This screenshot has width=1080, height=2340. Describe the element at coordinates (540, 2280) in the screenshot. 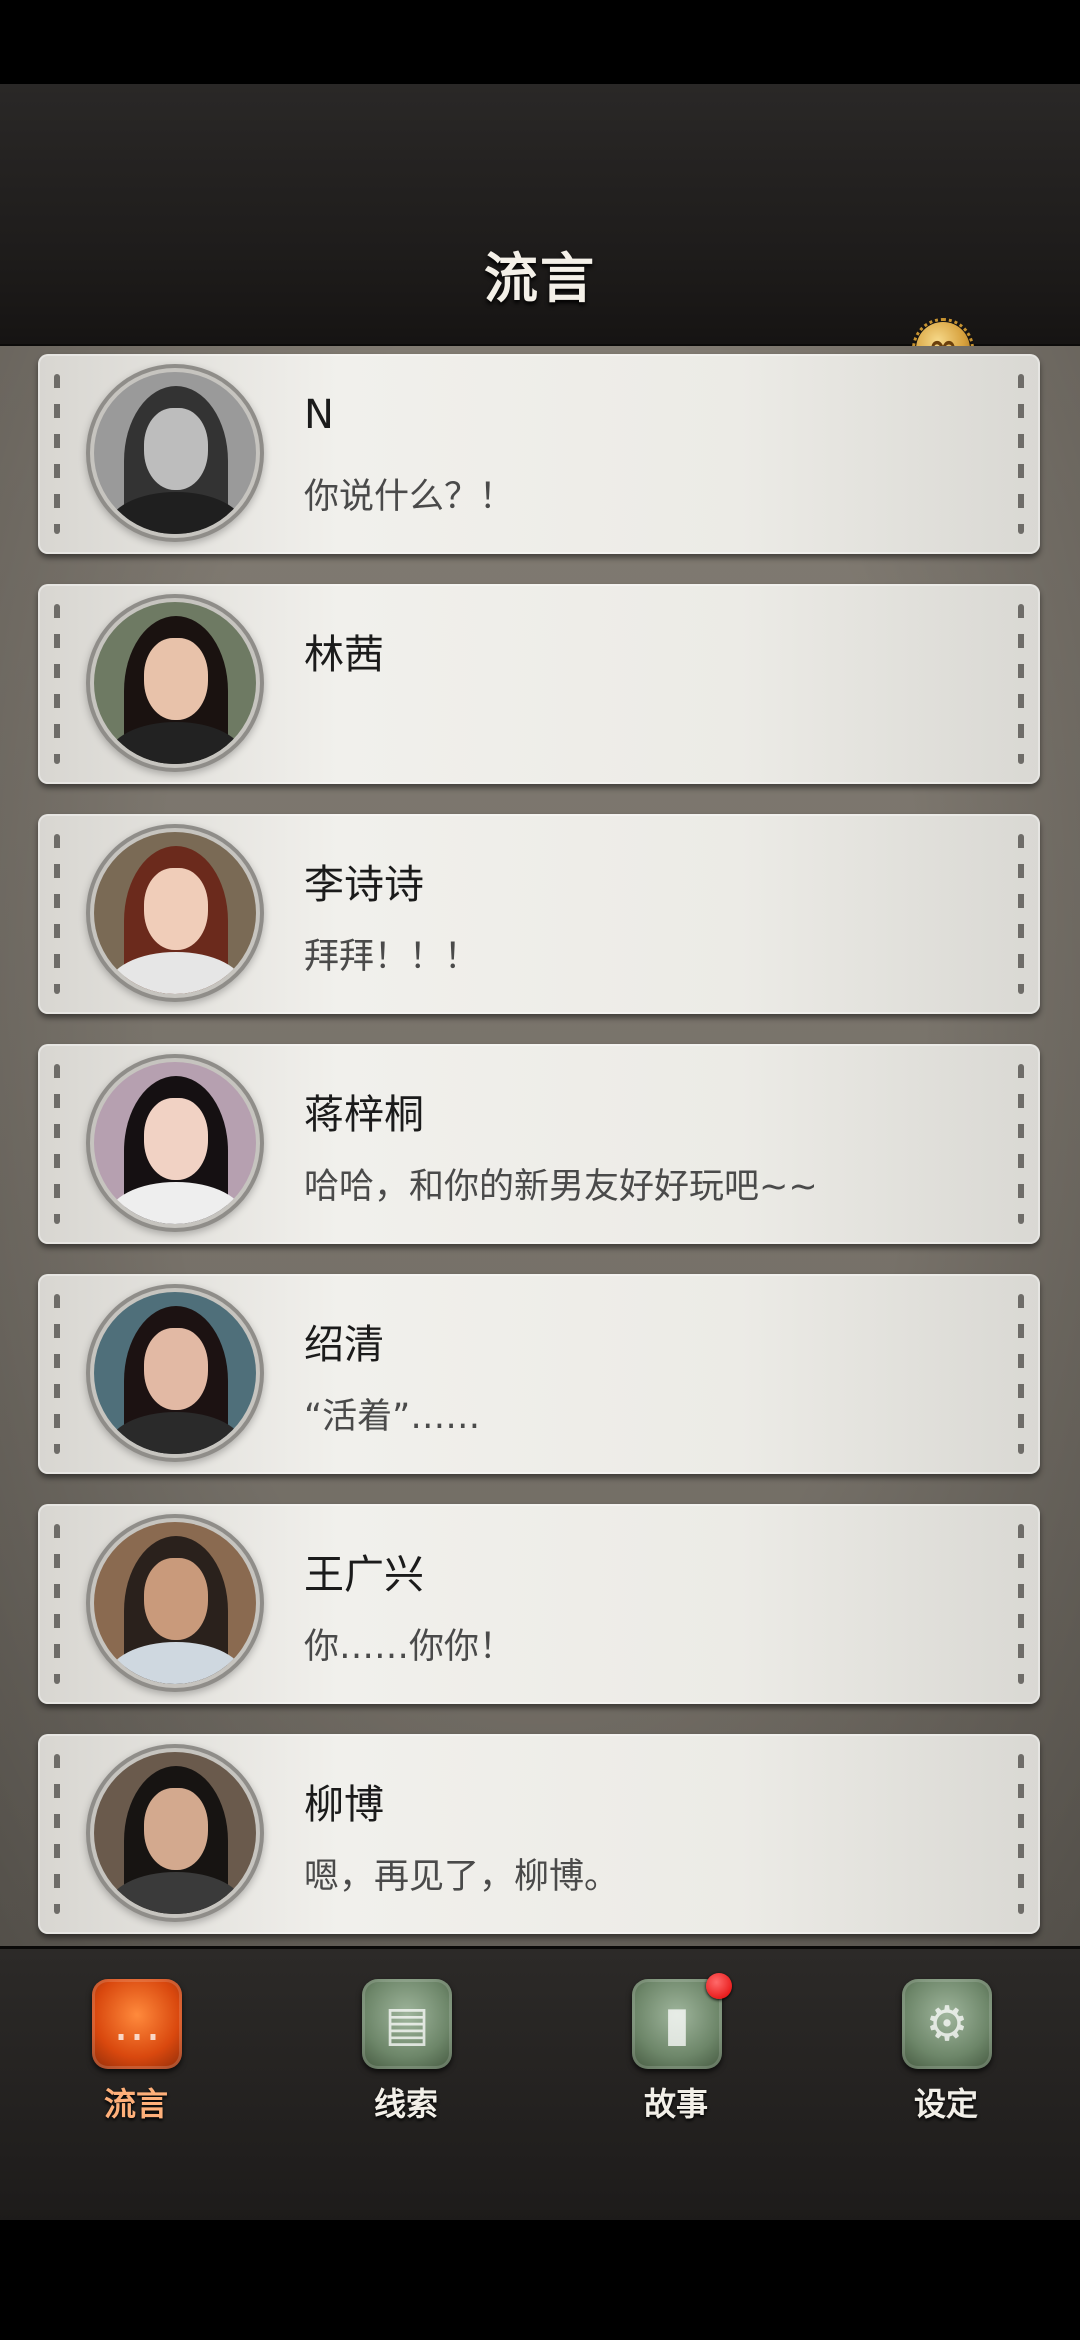

I see `system-navigation-bar` at that location.